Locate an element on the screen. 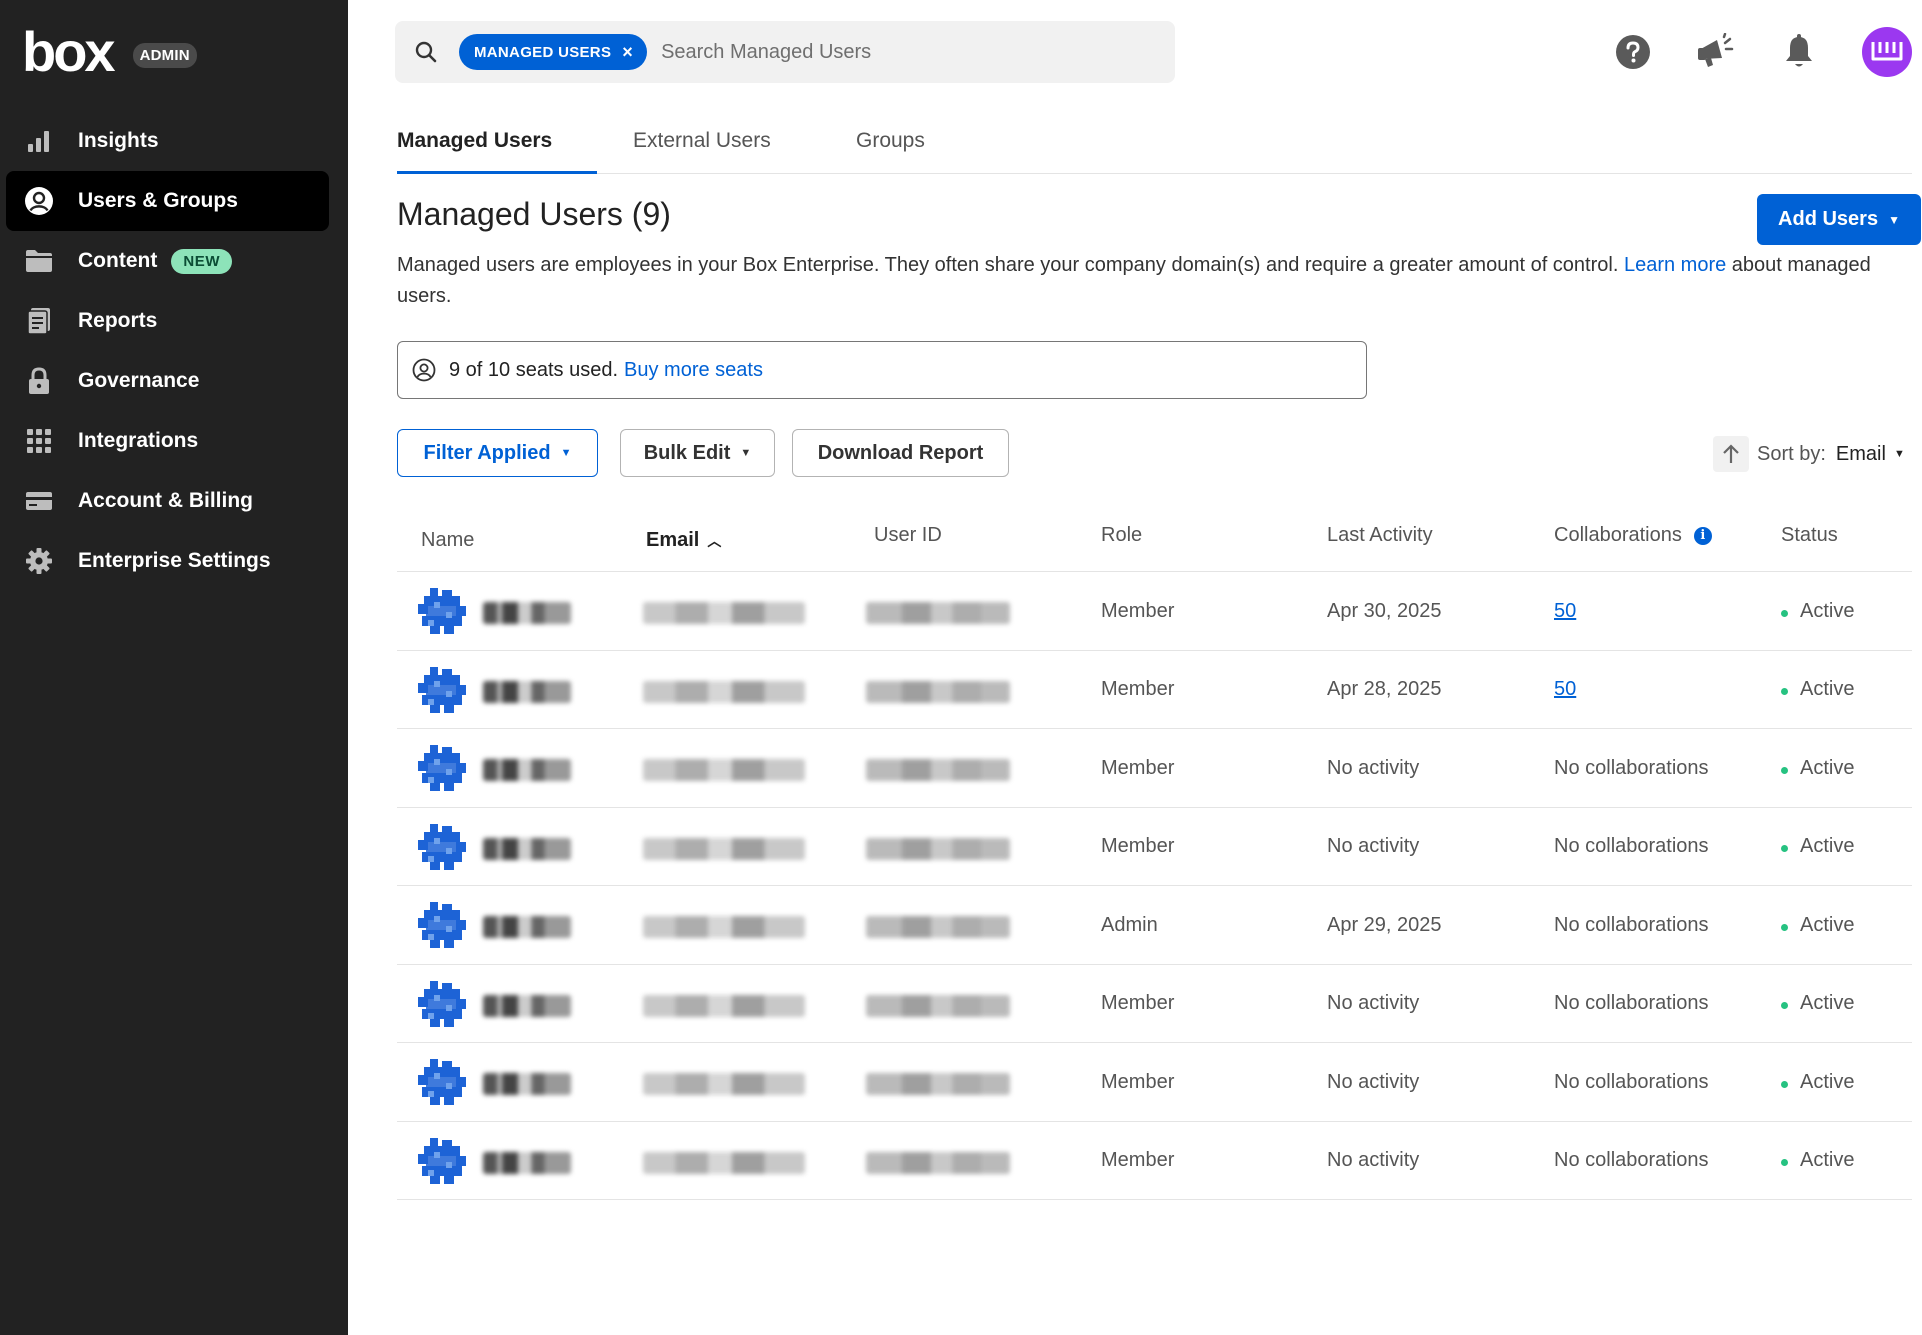  column-header-user-id: User ID is located at coordinates (908, 535).